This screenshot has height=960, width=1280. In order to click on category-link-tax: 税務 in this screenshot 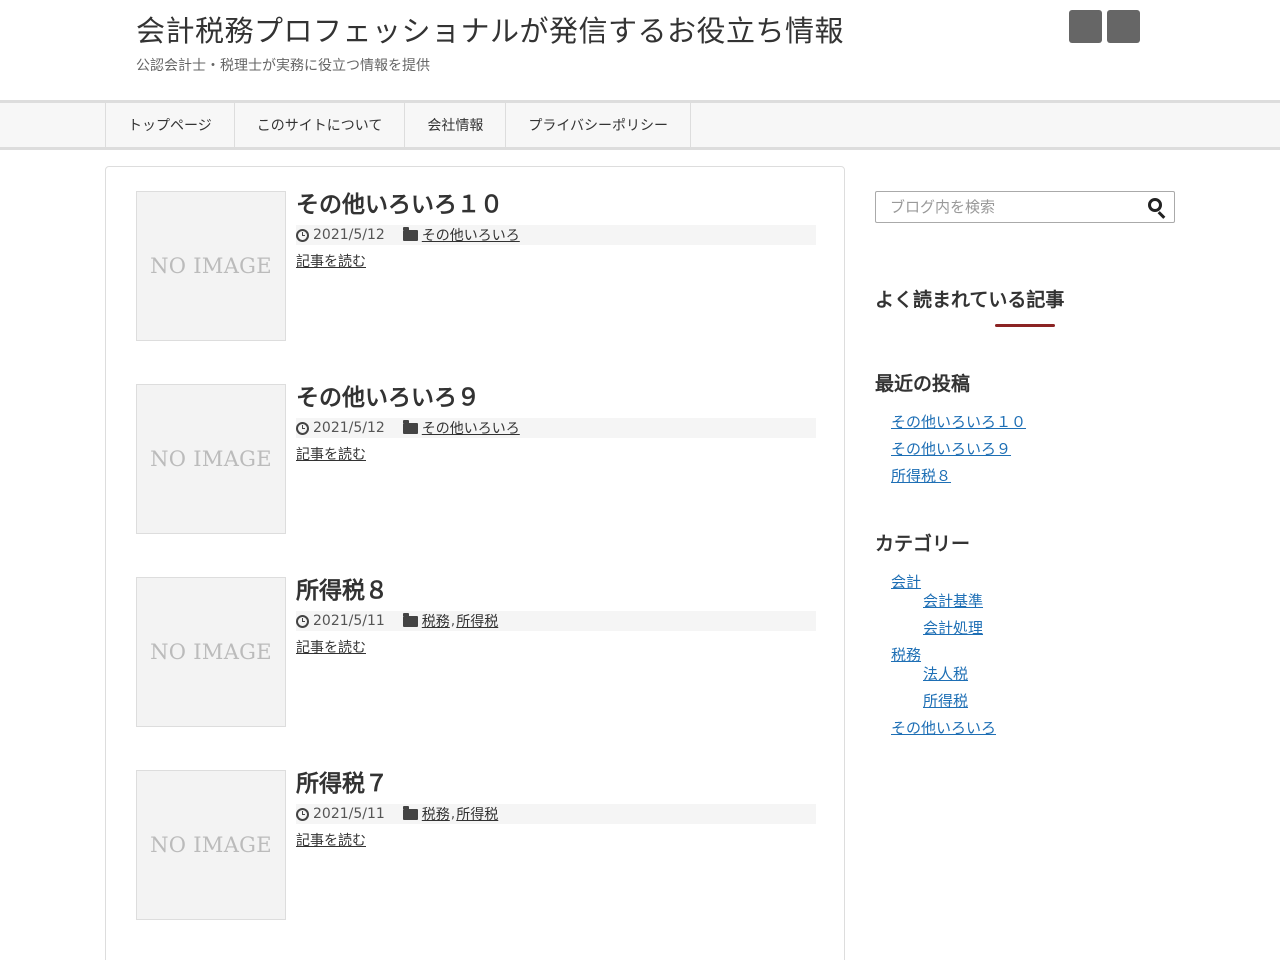, I will do `click(906, 654)`.